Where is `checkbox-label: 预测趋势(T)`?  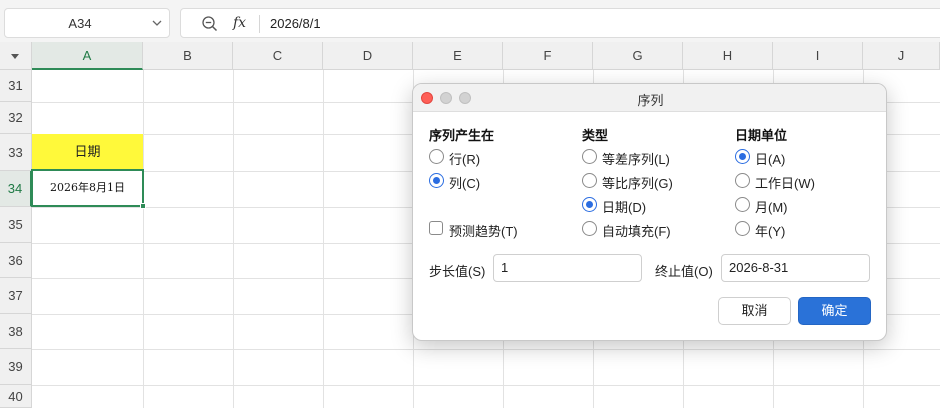
checkbox-label: 预测趋势(T) is located at coordinates (483, 231).